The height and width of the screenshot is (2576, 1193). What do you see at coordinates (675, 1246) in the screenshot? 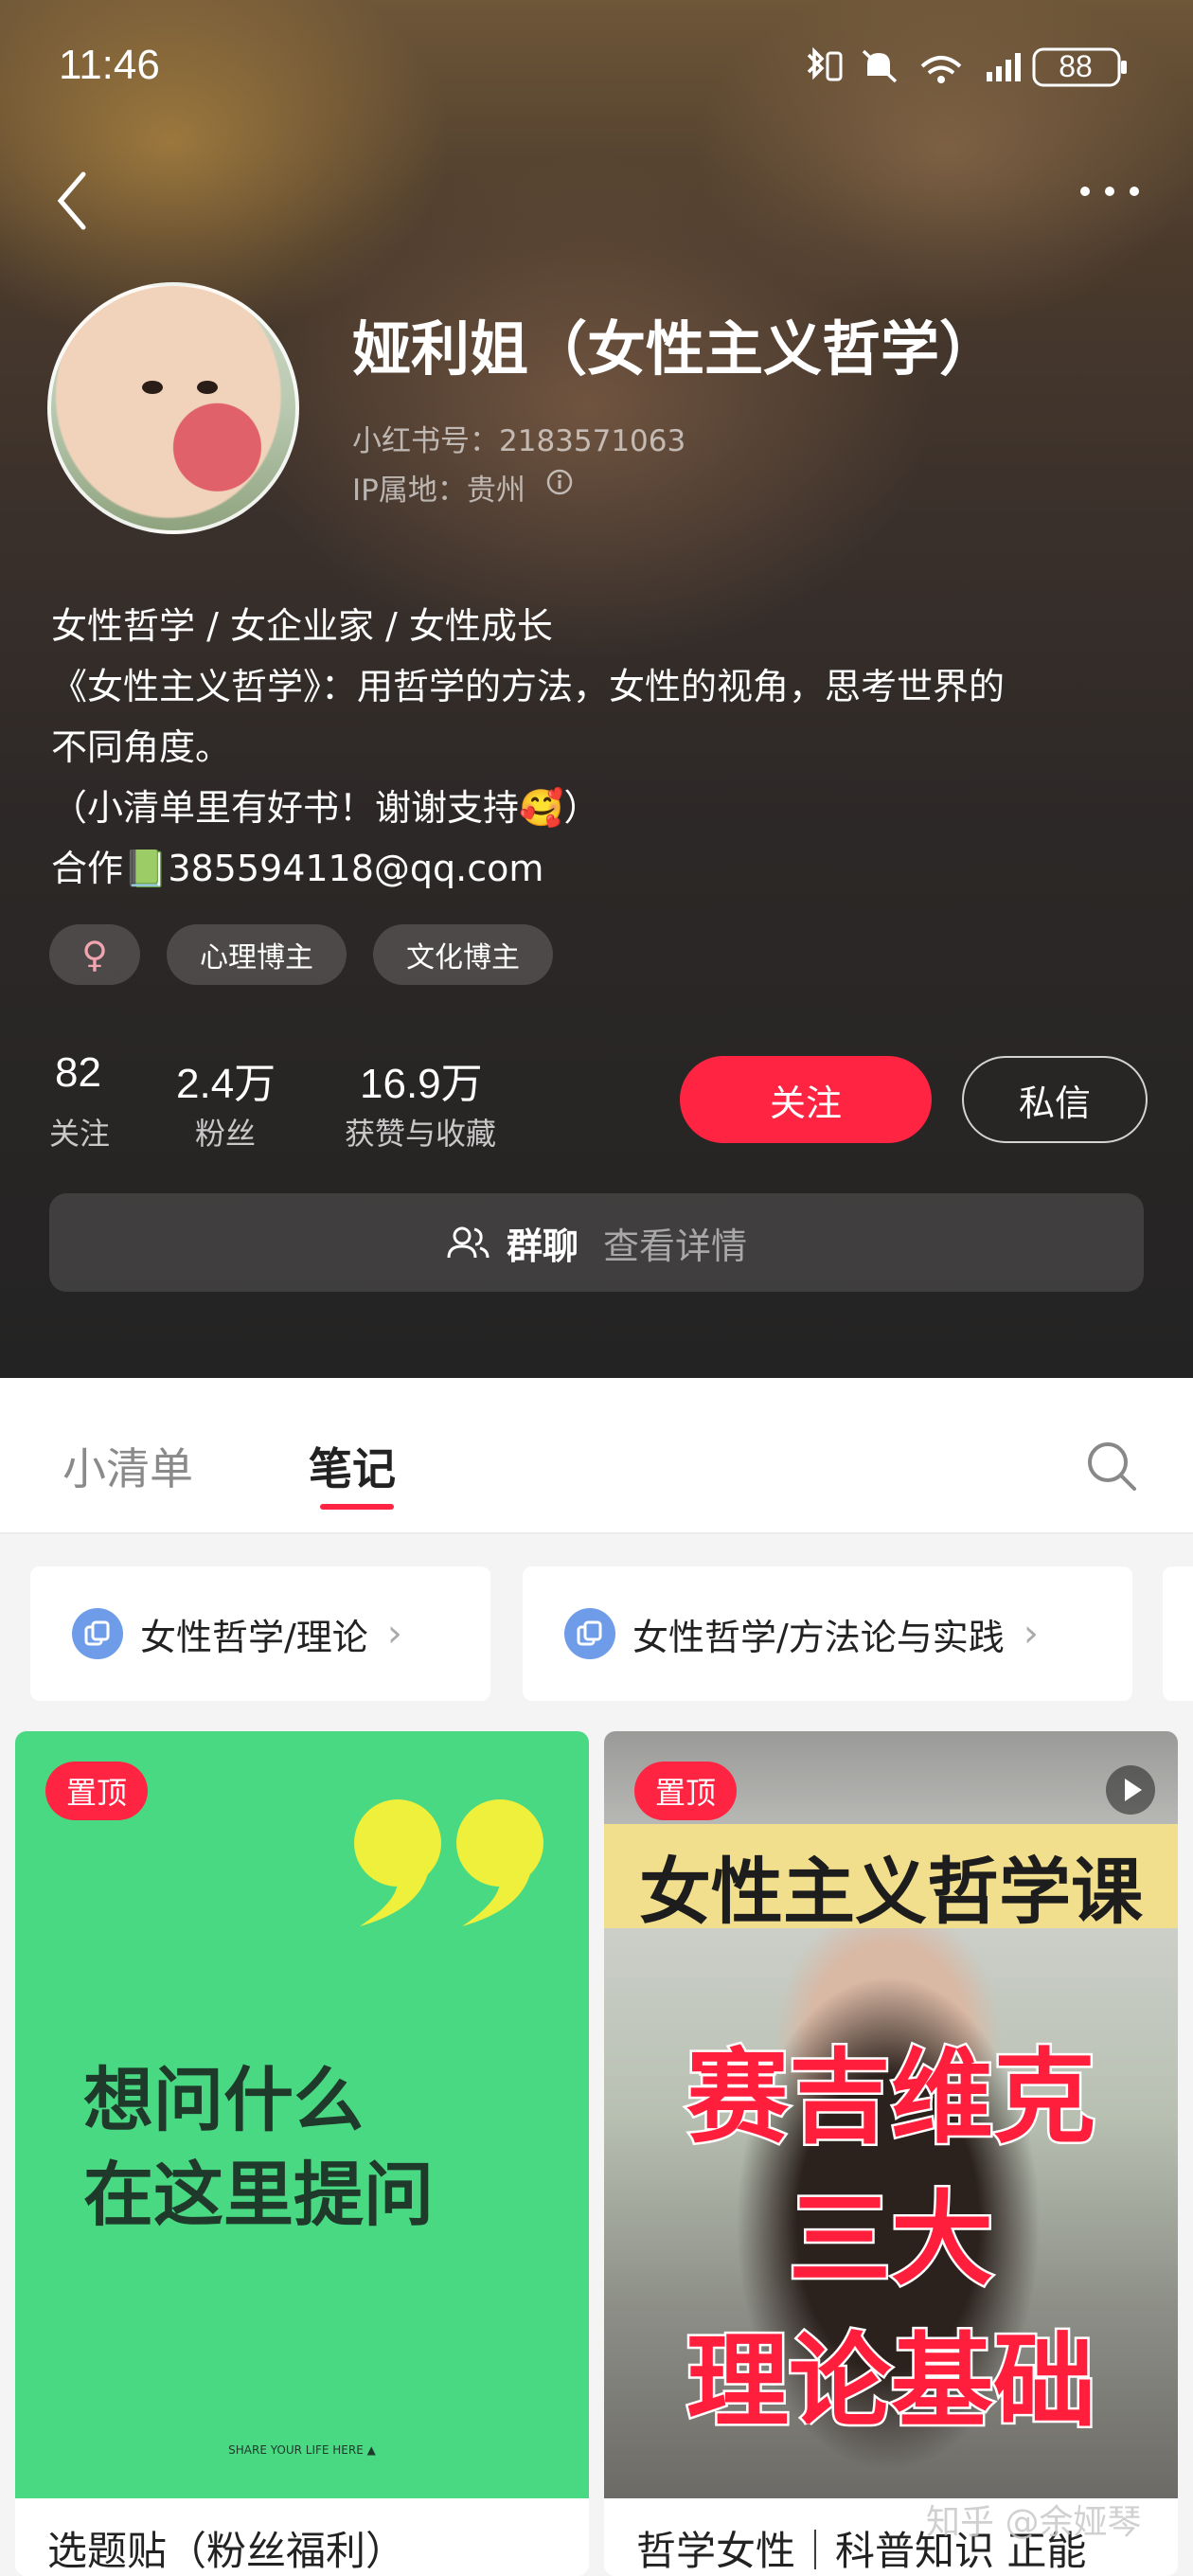
I see `group-chat-detail: 查看详情` at bounding box center [675, 1246].